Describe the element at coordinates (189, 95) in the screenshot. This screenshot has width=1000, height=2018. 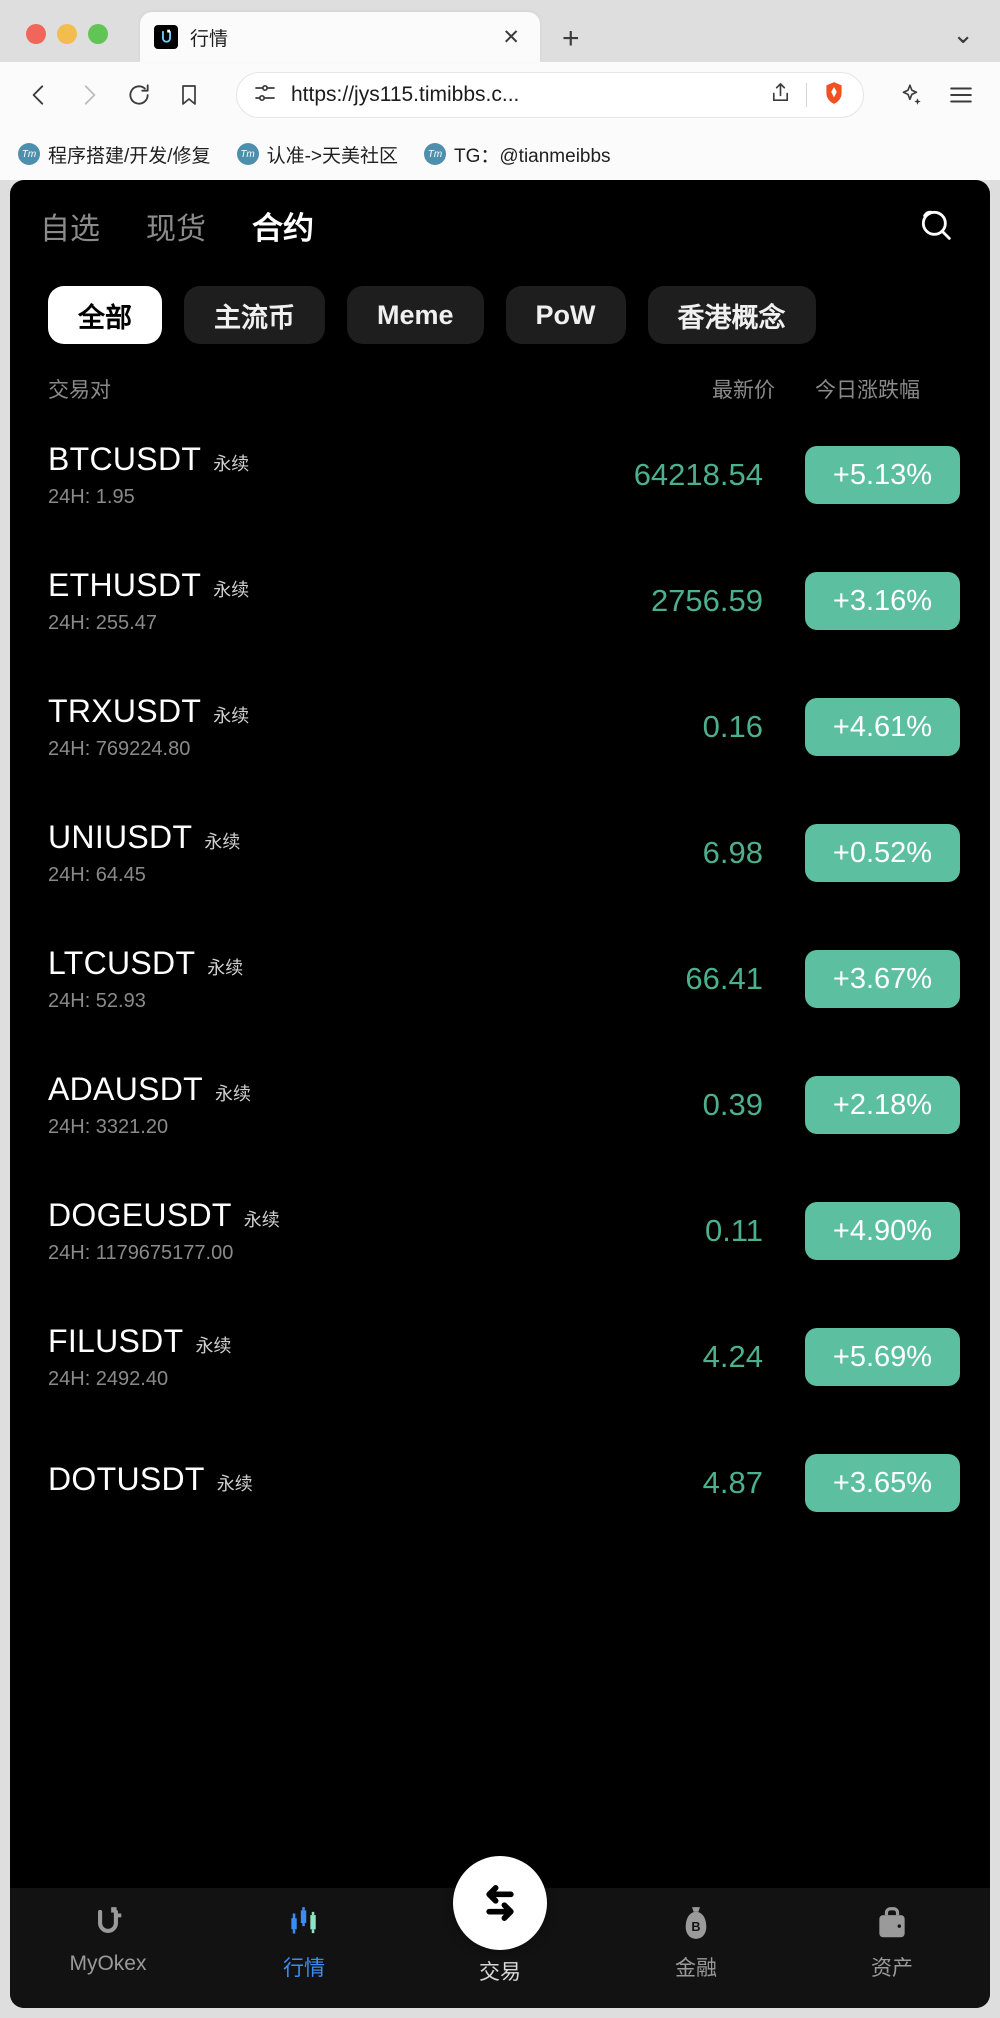
I see `bookmark-icon` at that location.